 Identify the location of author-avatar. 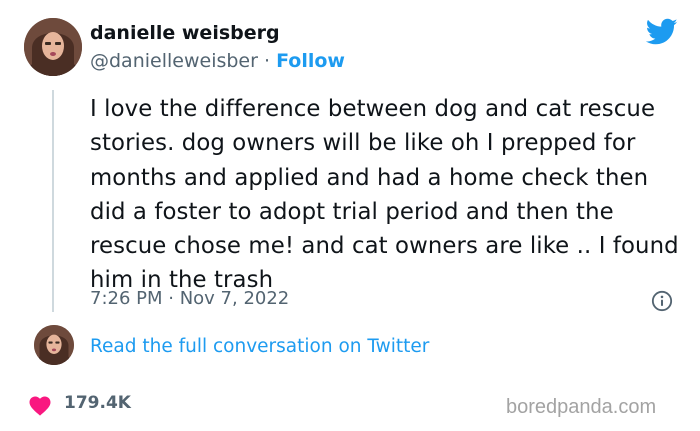
(53, 47).